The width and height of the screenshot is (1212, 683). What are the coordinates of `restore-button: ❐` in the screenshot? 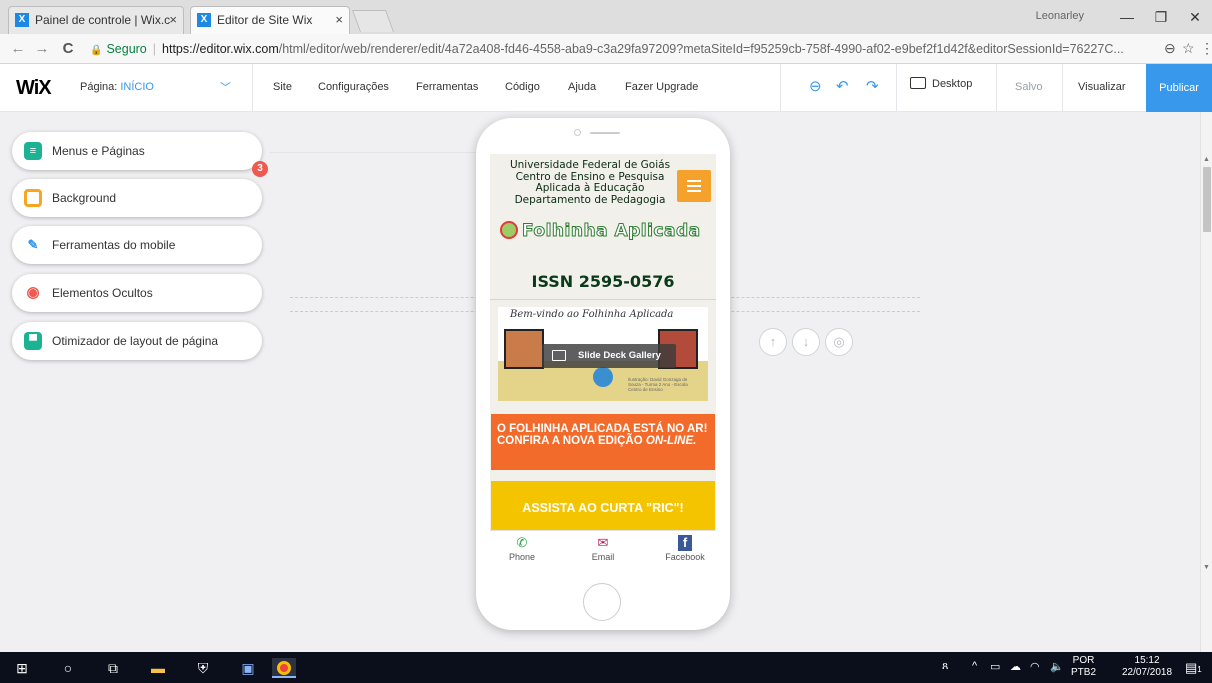 It's located at (1161, 17).